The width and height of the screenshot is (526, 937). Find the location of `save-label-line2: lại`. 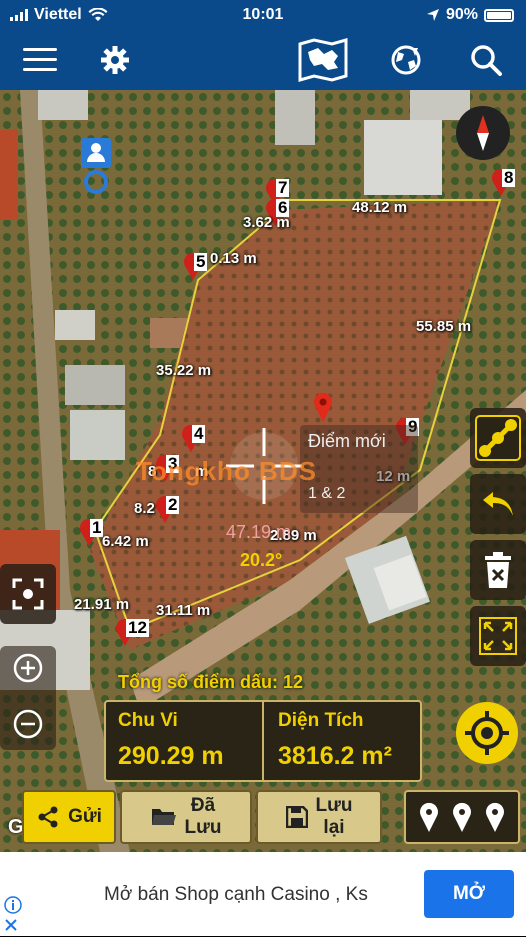

save-label-line2: lại is located at coordinates (334, 827).